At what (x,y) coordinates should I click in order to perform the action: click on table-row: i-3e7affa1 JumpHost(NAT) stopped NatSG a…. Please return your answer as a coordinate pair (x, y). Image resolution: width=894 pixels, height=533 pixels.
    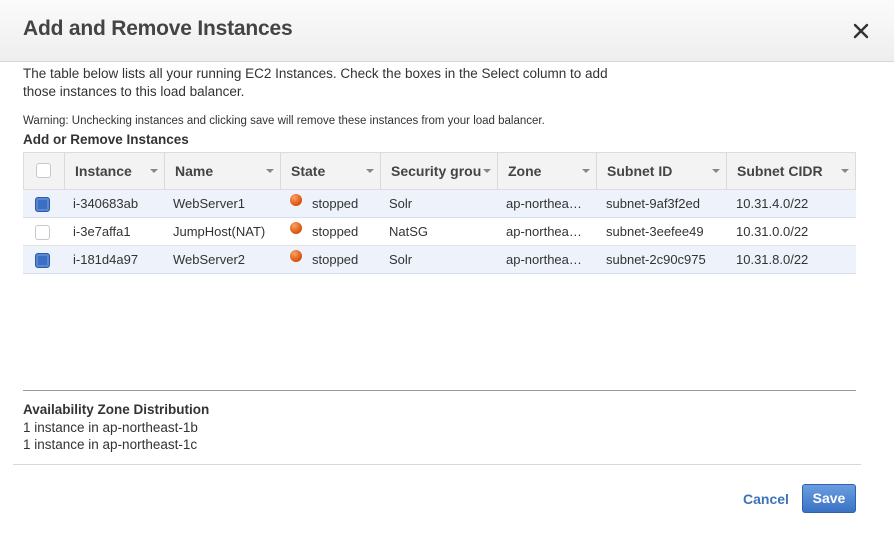
    Looking at the image, I should click on (439, 232).